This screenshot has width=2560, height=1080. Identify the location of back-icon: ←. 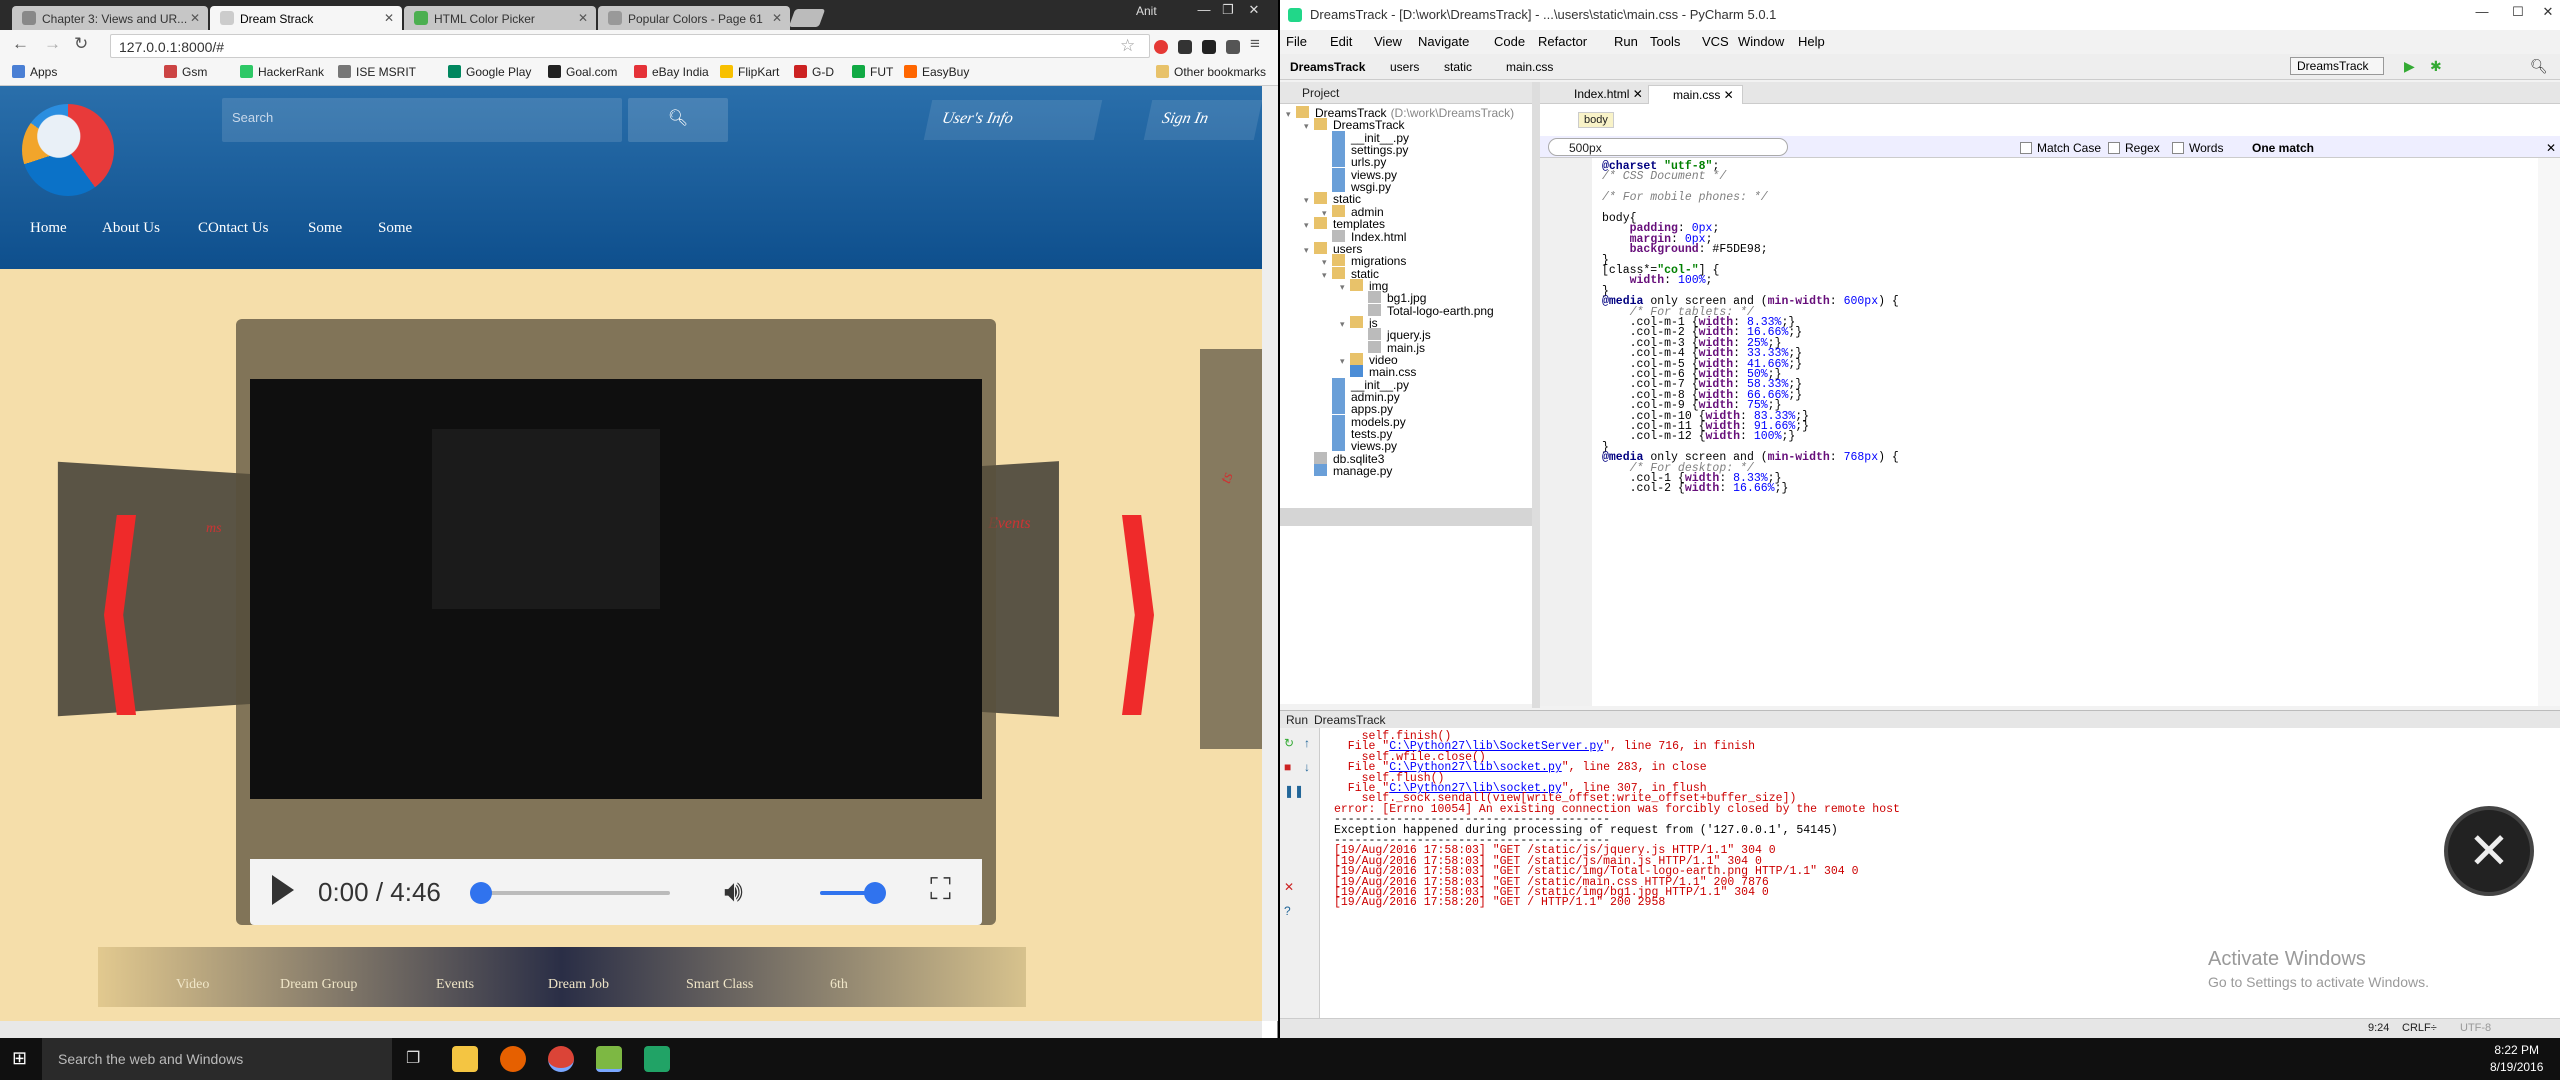
(20, 44).